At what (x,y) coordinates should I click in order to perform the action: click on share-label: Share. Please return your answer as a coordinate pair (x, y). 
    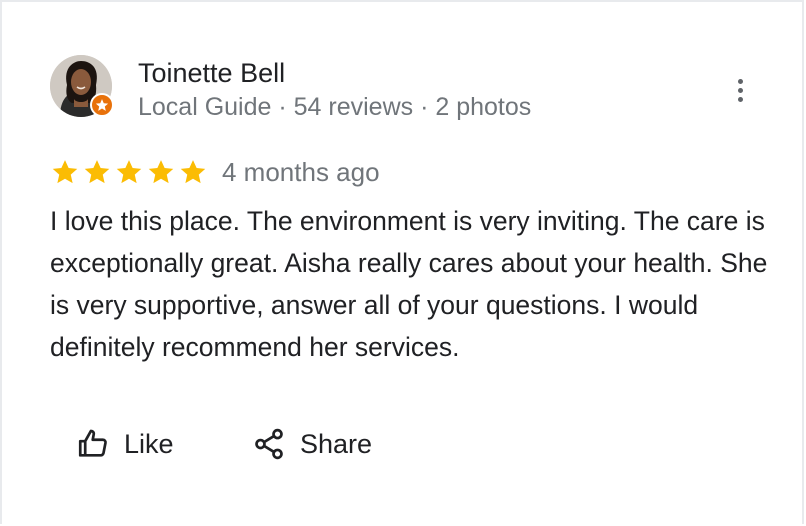
    Looking at the image, I should click on (336, 443).